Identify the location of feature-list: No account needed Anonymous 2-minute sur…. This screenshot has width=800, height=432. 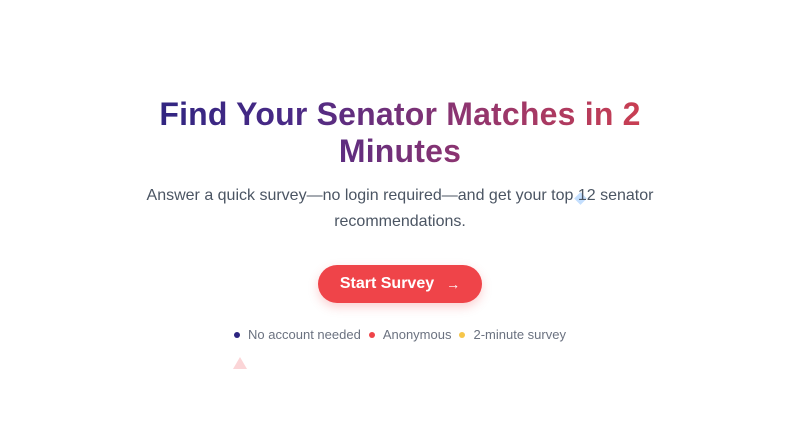
(400, 334).